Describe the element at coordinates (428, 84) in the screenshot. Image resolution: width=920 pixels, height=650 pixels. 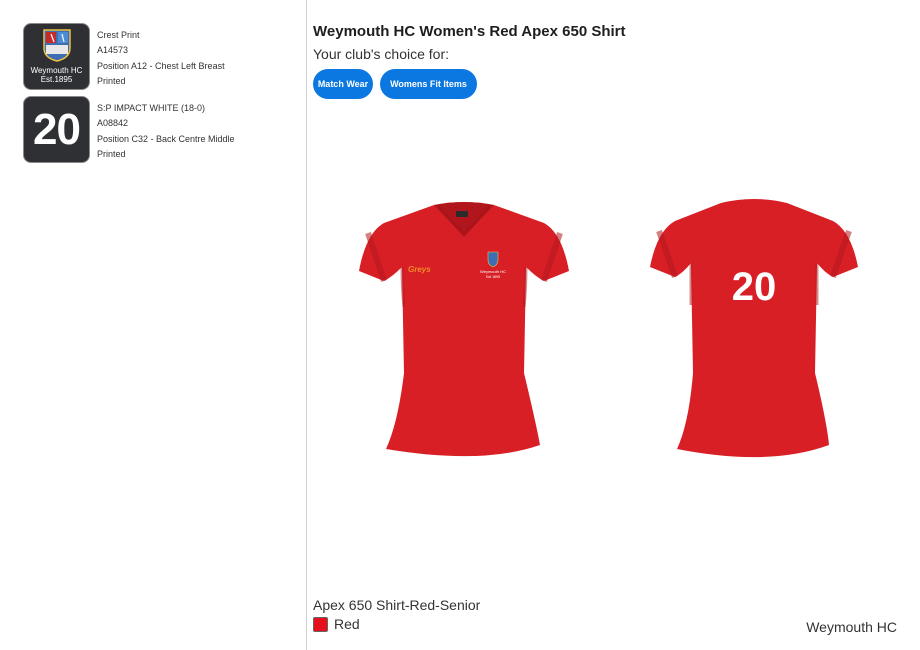
I see `tag-womens-fit-items: Womens Fit Items` at that location.